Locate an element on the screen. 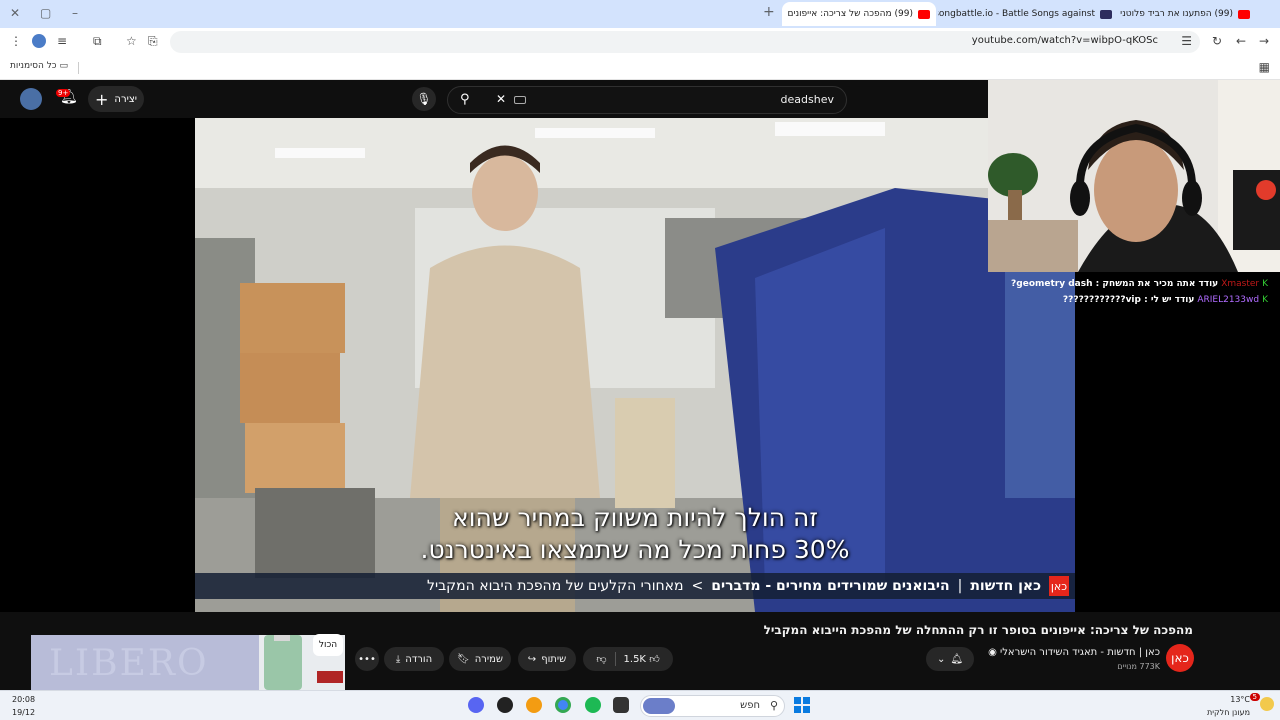  all-bookmarks-label: כל הסימניות is located at coordinates (33, 66).